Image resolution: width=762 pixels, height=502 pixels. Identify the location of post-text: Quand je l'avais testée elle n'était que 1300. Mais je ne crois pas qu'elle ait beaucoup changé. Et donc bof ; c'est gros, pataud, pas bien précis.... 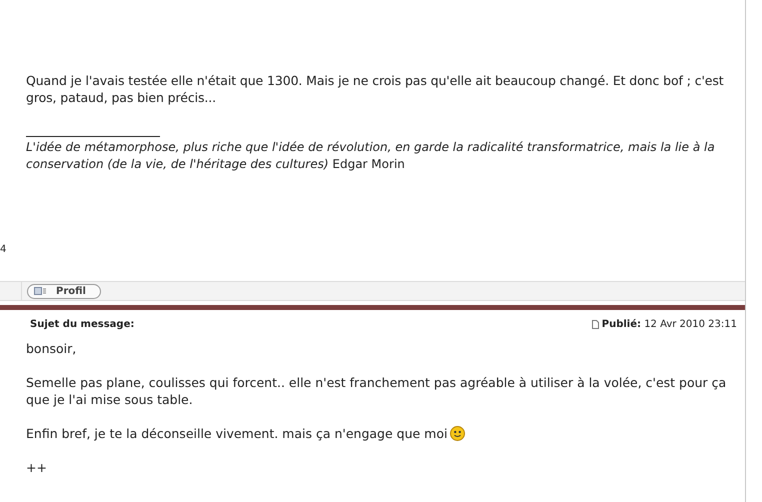
(375, 89).